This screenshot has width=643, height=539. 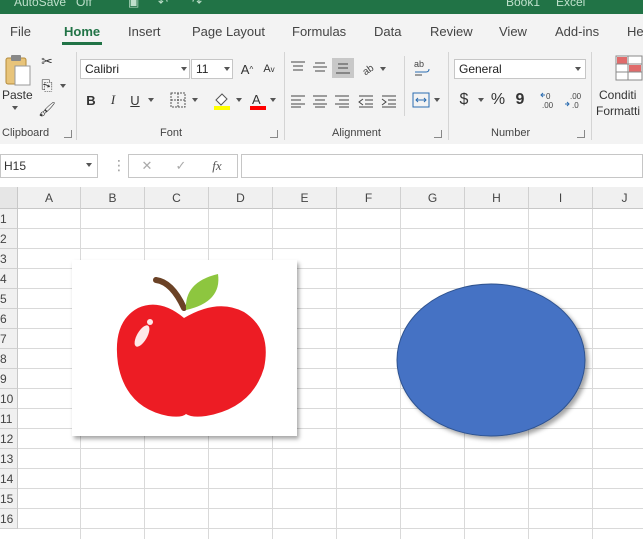 I want to click on conditional-formatting-label-2: Formatti, so click(x=618, y=111).